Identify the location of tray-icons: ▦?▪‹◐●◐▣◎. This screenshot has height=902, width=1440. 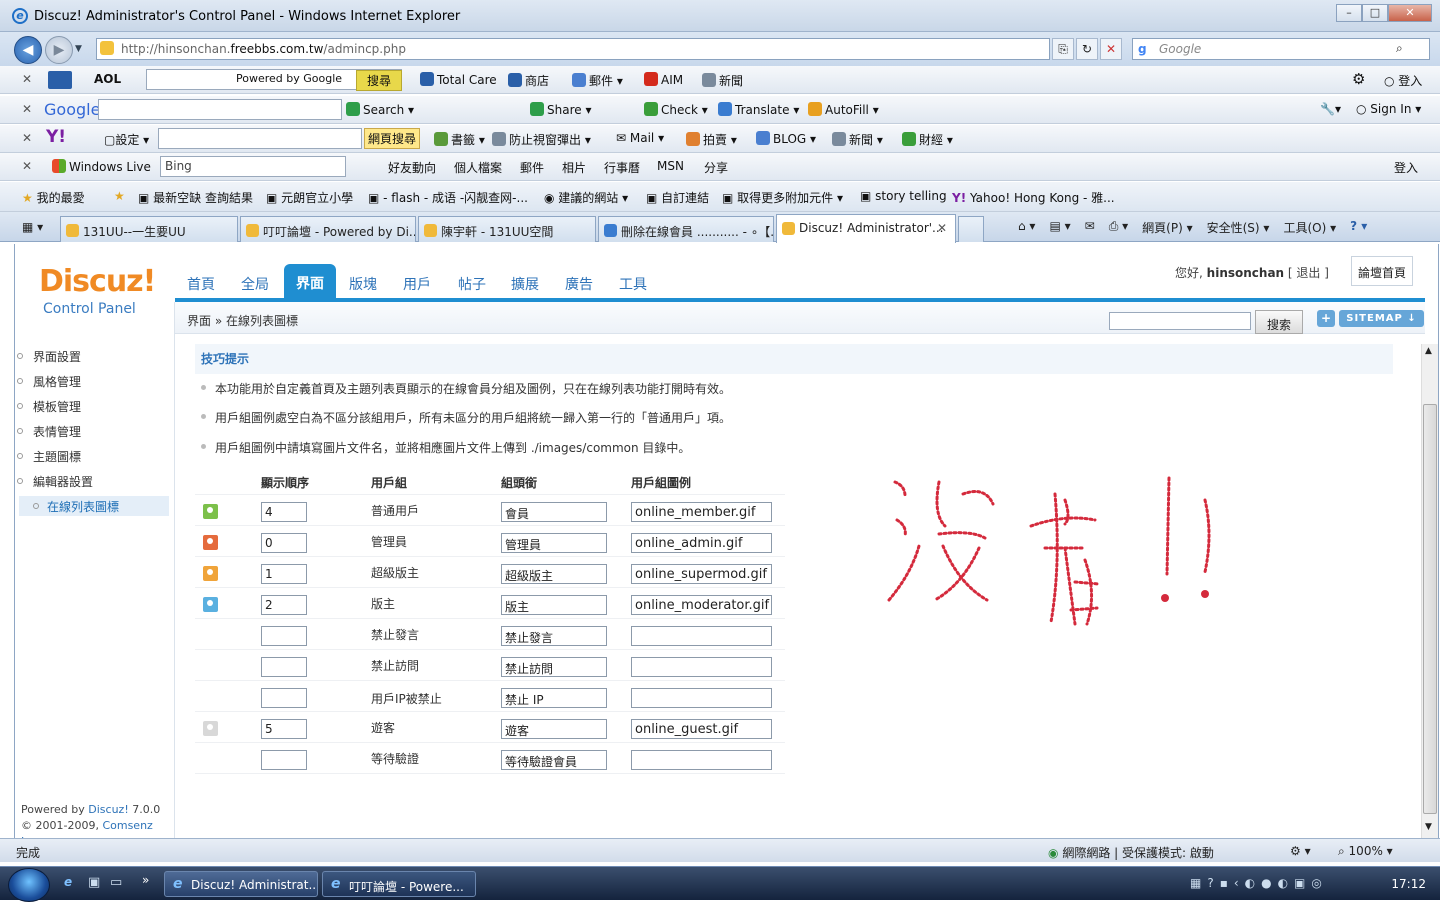
(1259, 883).